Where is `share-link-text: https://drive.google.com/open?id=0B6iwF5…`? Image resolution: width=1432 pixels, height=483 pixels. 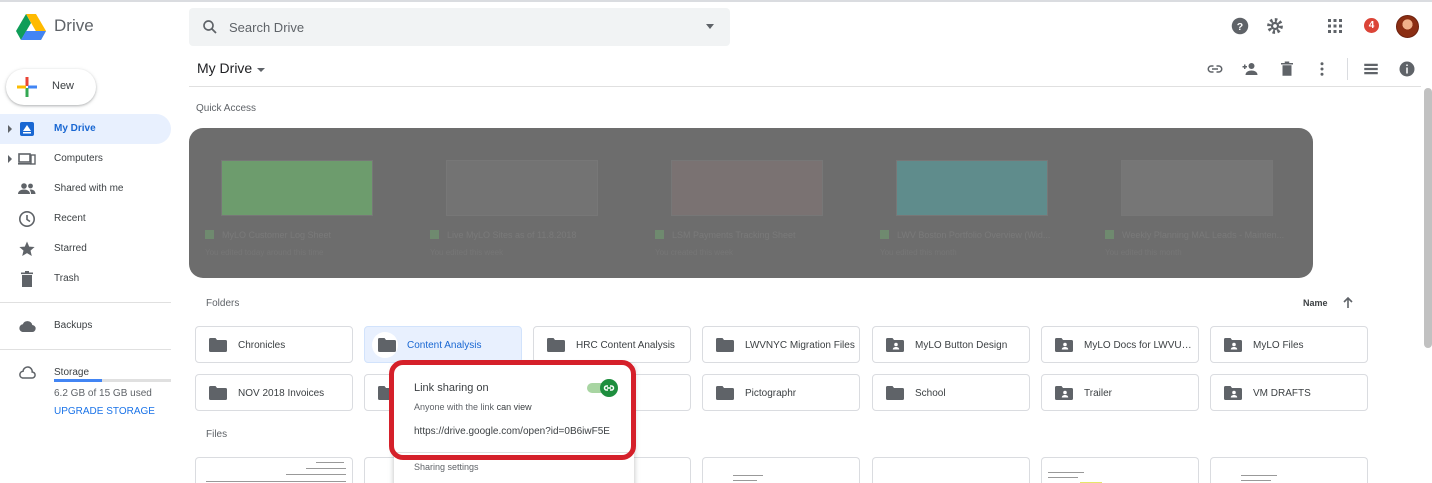 share-link-text: https://drive.google.com/open?id=0B6iwF5… is located at coordinates (515, 431).